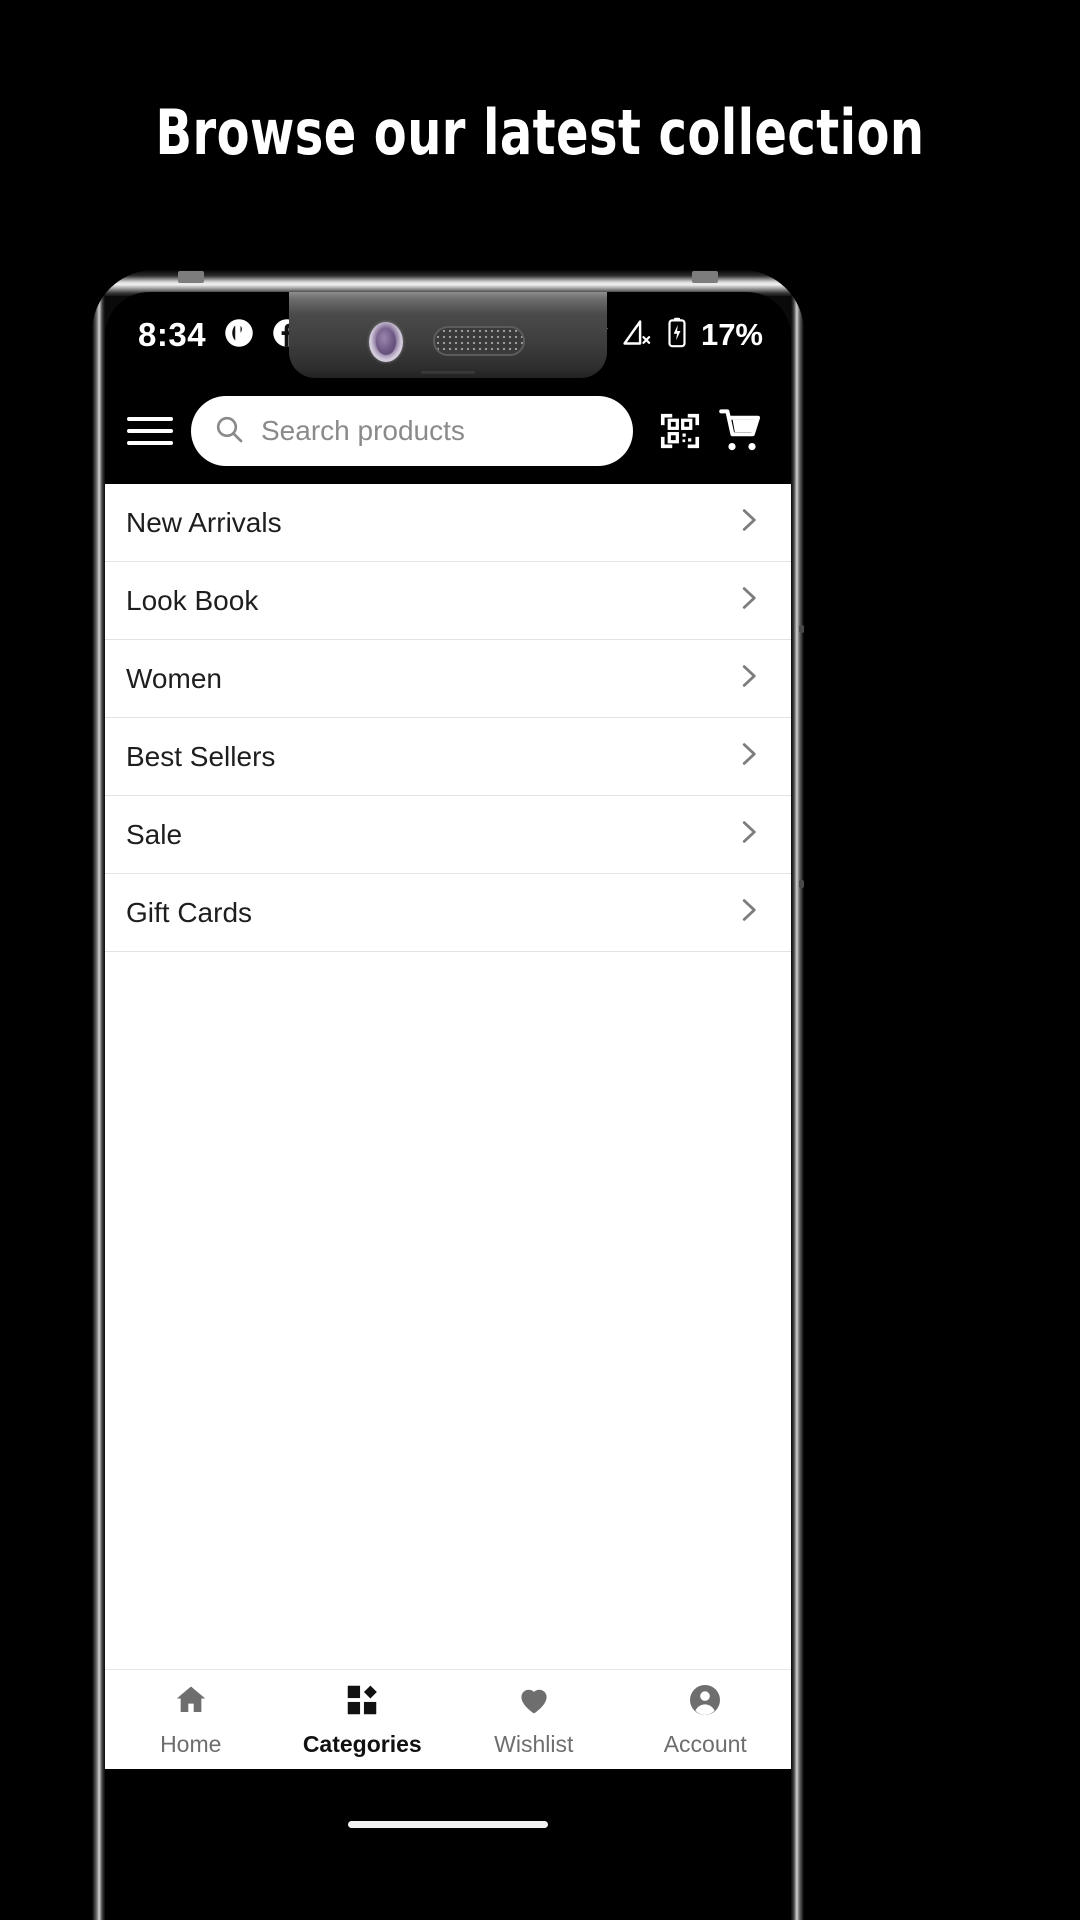 This screenshot has height=1920, width=1080. I want to click on account-circle-icon, so click(705, 1702).